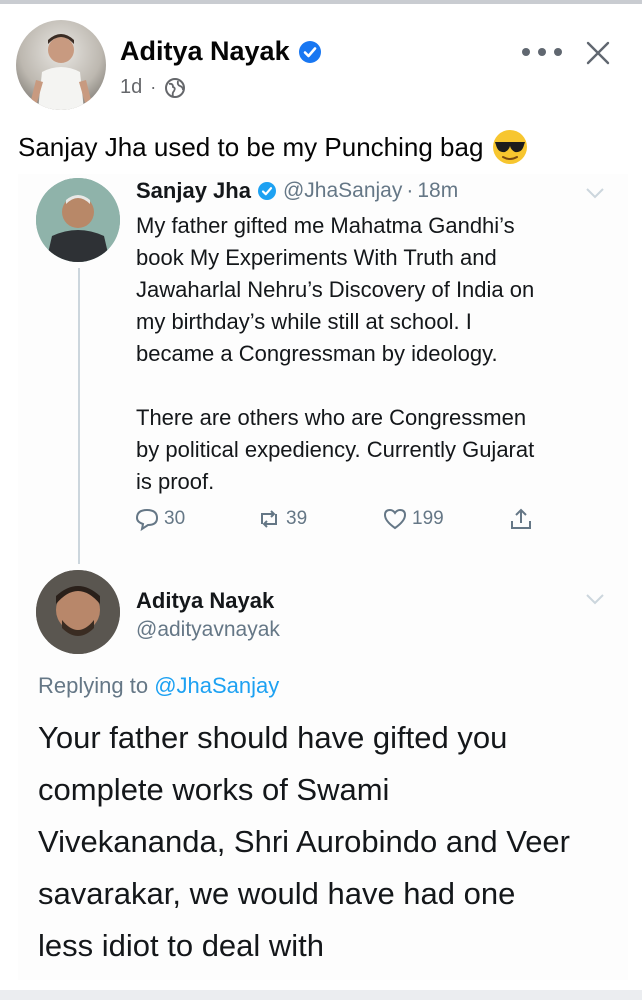 The width and height of the screenshot is (642, 1000). I want to click on post-text: Sanjay Jha used to be my Punching bag, so click(273, 147).